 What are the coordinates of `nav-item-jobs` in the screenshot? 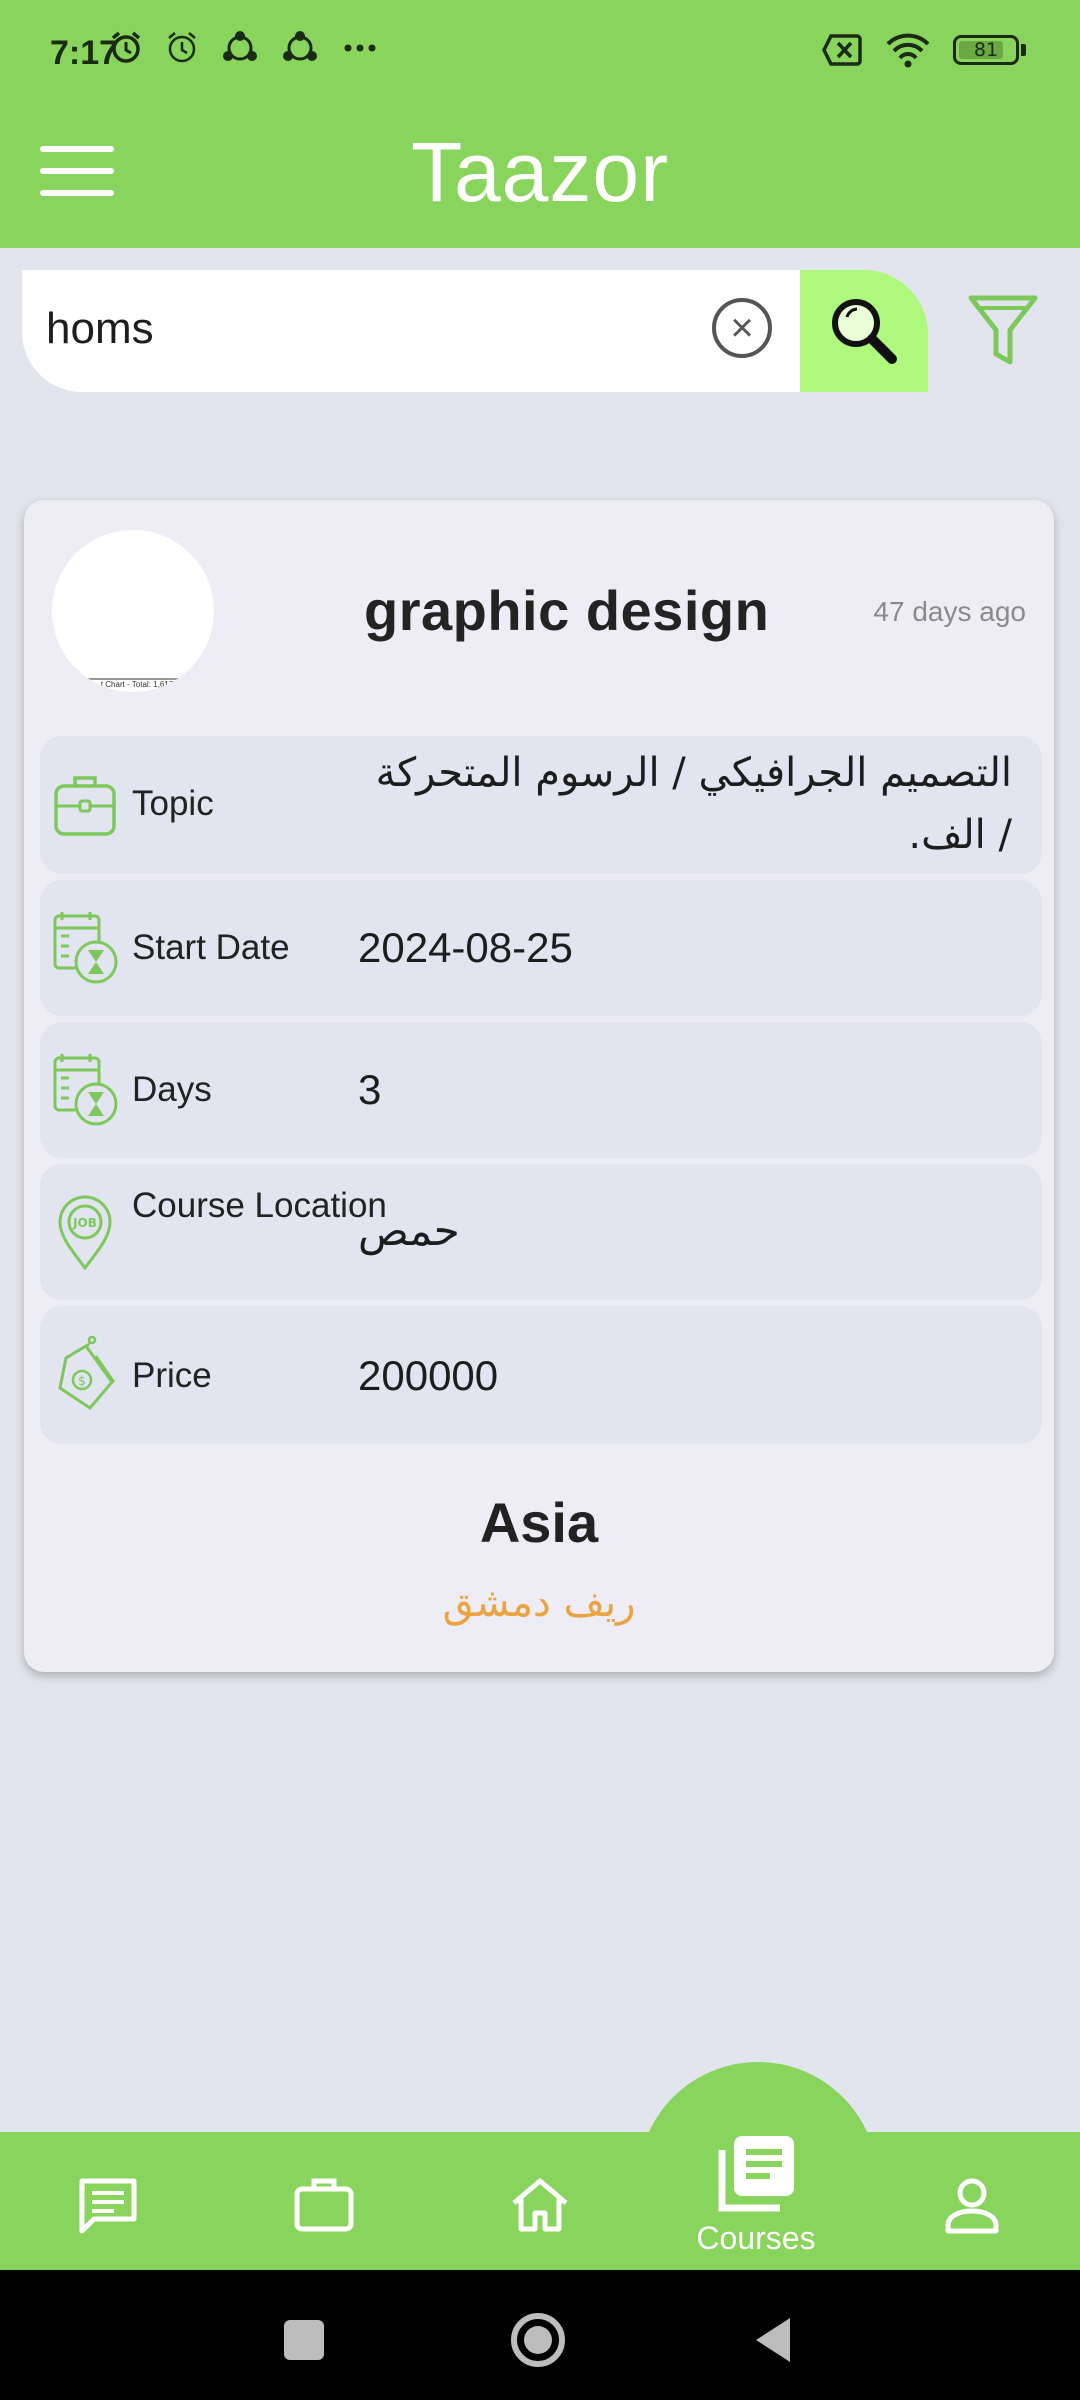 It's located at (324, 2205).